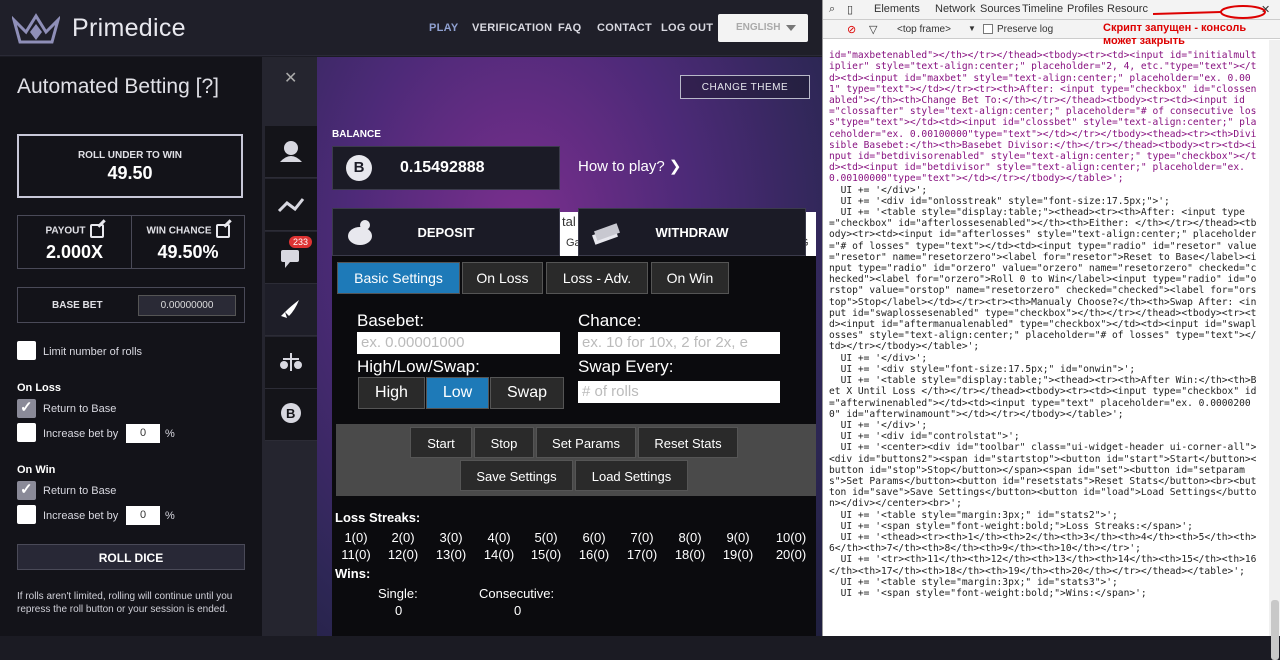 The width and height of the screenshot is (1280, 660). I want to click on loss-streak-cell: 16(0), so click(594, 554).